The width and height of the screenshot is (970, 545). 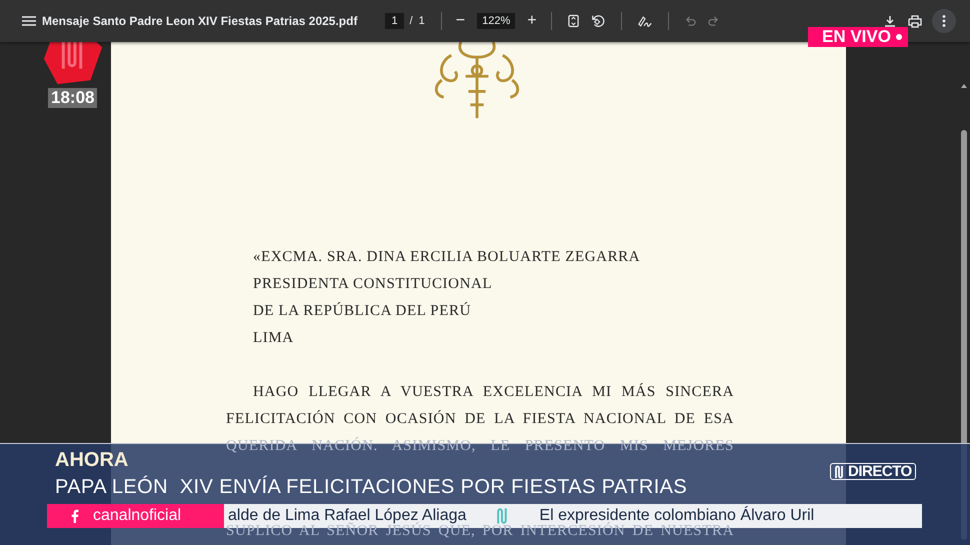 What do you see at coordinates (480, 419) in the screenshot?
I see `letter-text-line: FELICITACIÓN CON OCASIÓN DE LA FIESTA NACIONAL DE ESA` at bounding box center [480, 419].